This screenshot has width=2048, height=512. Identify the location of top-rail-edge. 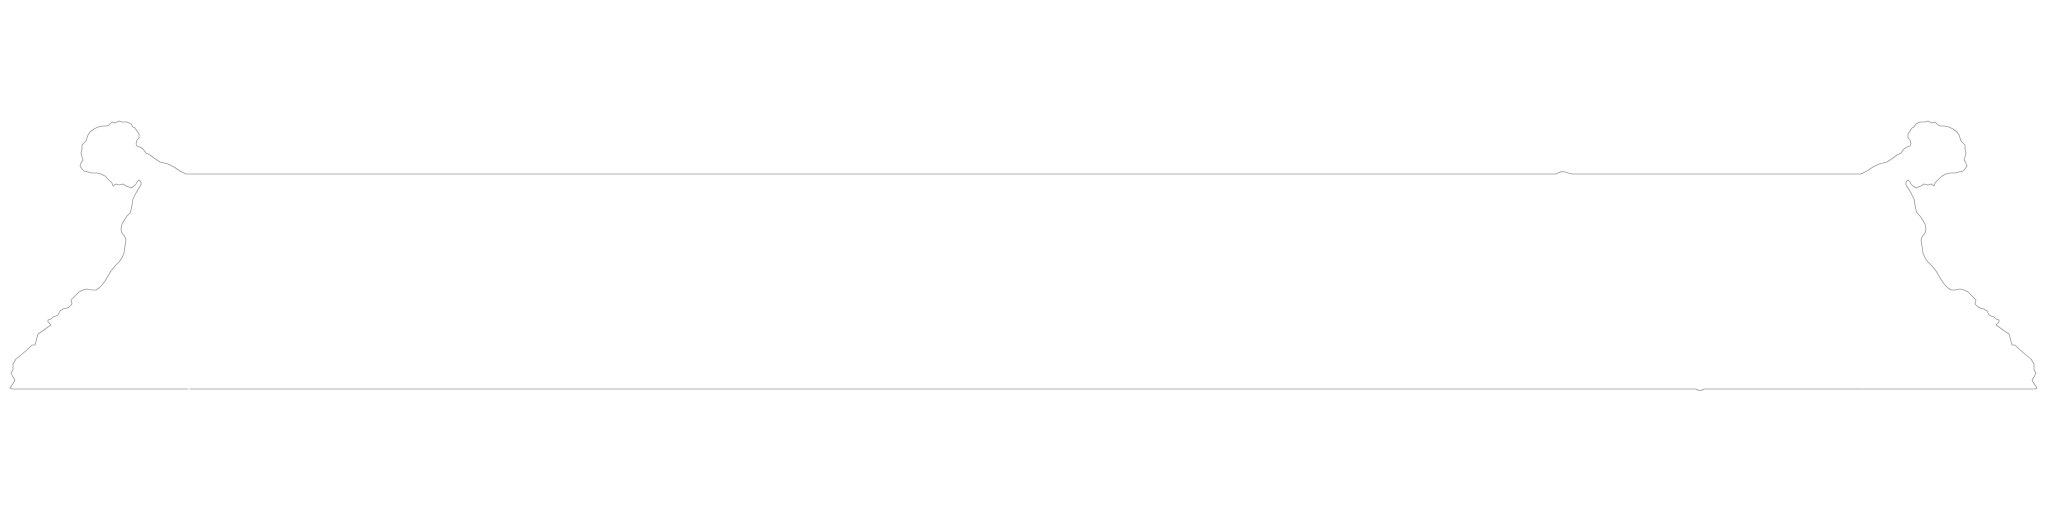
(1023, 173).